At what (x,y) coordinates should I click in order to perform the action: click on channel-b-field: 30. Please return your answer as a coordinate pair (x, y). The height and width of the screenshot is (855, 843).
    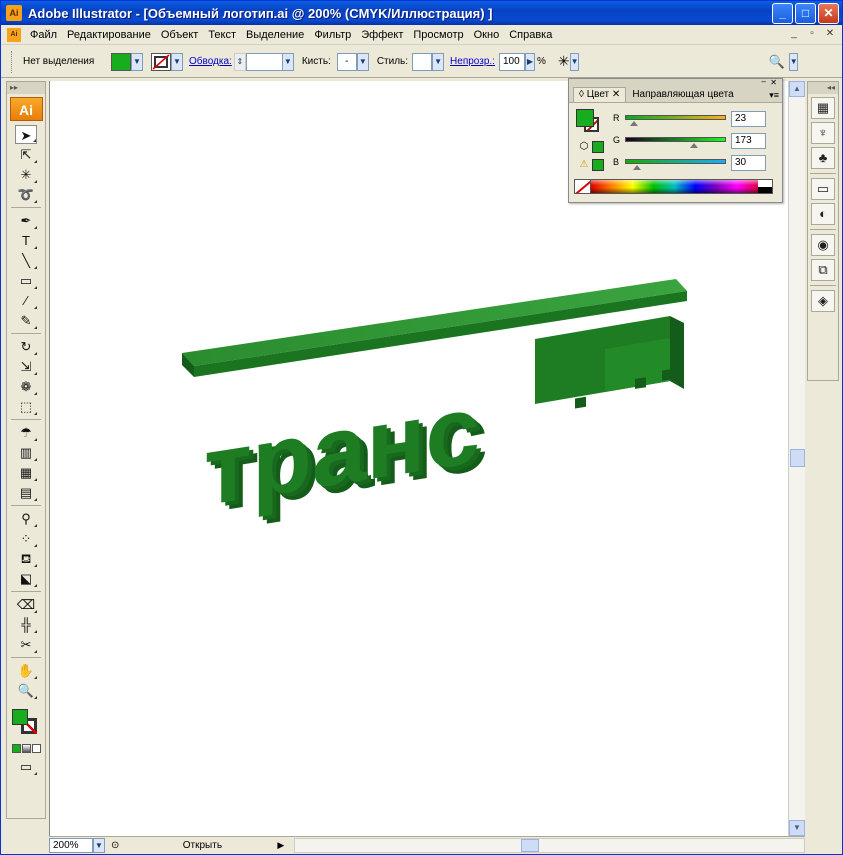
    Looking at the image, I should click on (748, 163).